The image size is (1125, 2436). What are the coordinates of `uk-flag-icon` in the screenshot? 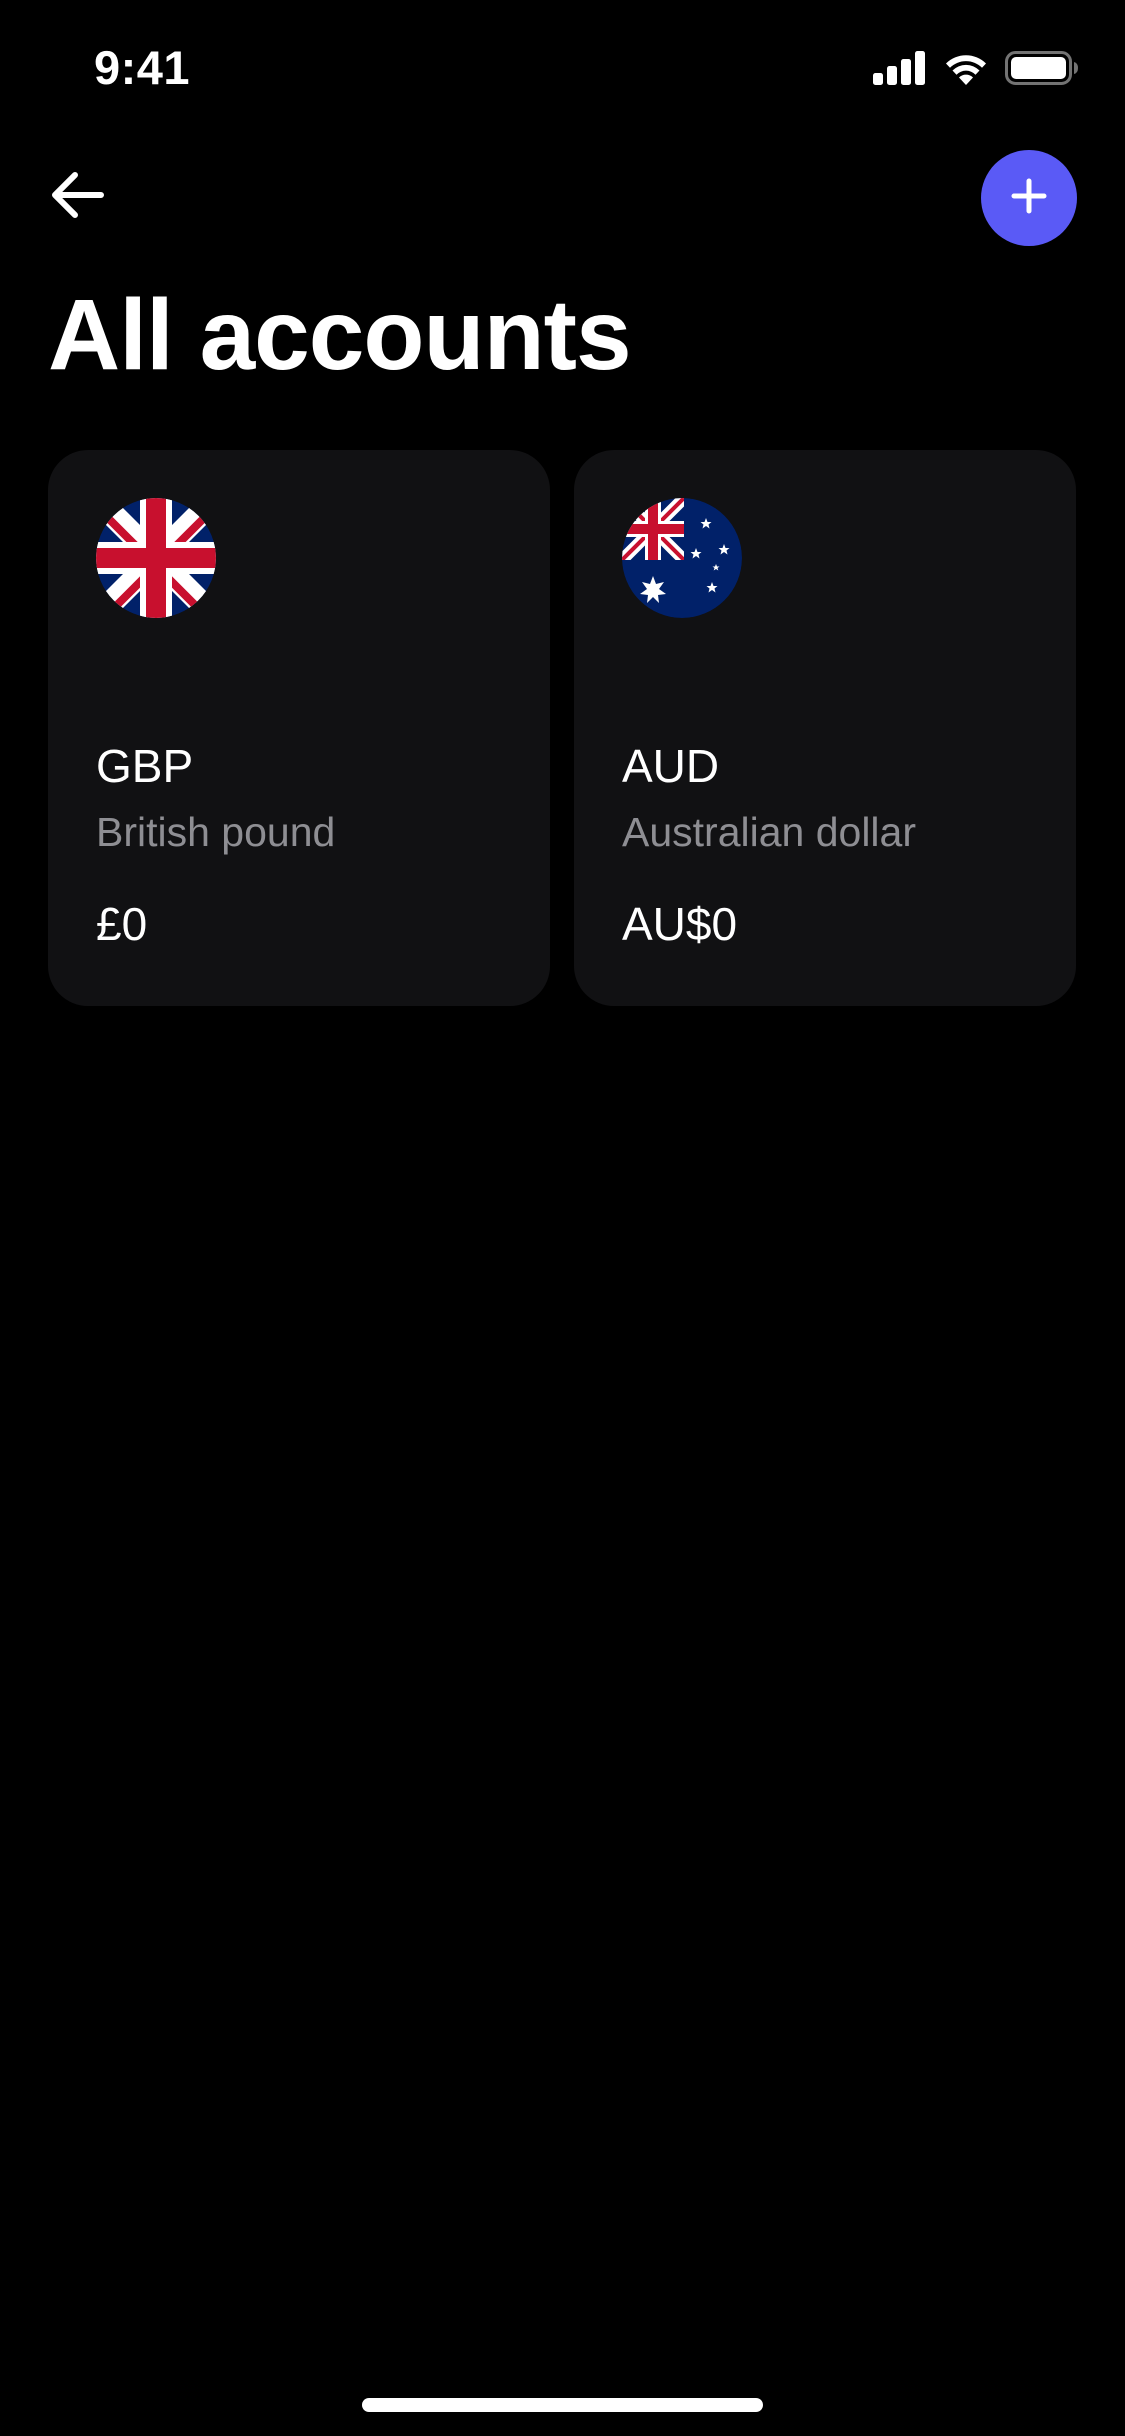 It's located at (156, 558).